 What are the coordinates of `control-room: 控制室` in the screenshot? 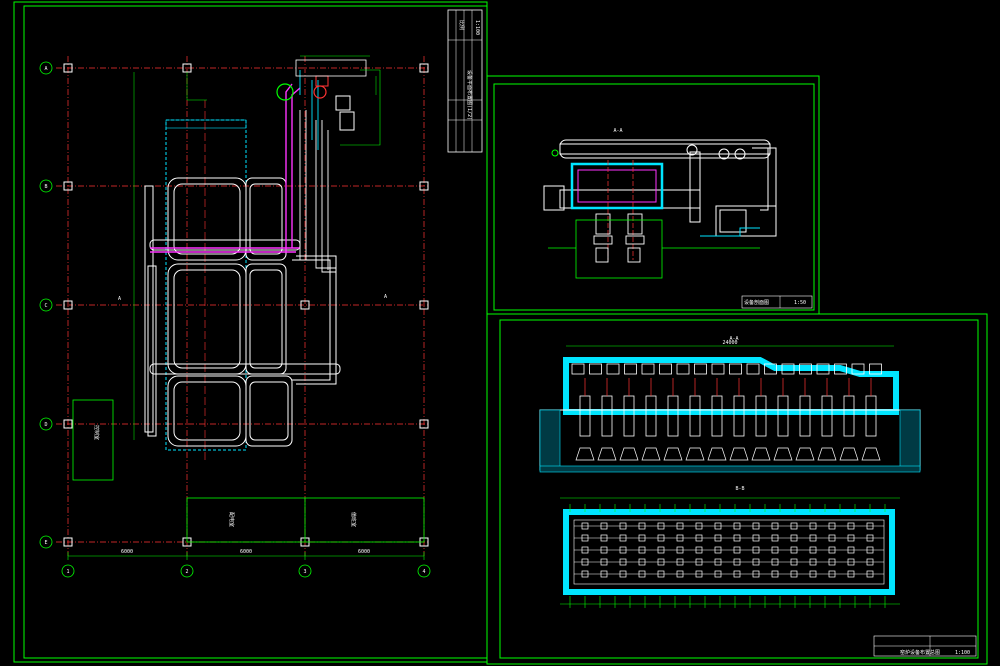 It's located at (93, 440).